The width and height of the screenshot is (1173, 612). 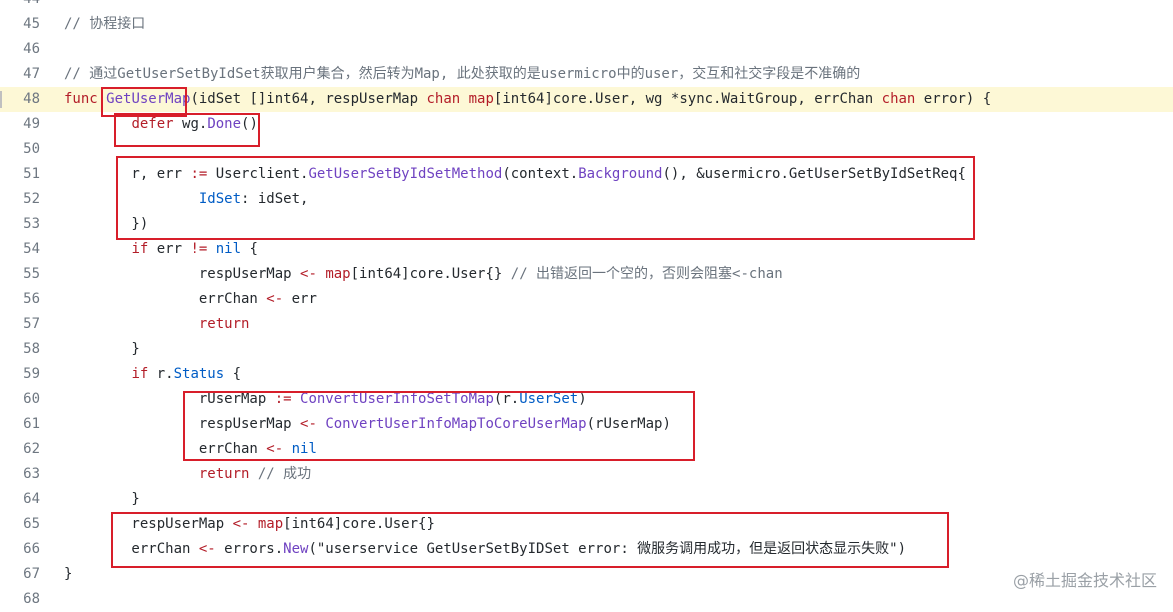 What do you see at coordinates (31, 349) in the screenshot?
I see `line-number: 58` at bounding box center [31, 349].